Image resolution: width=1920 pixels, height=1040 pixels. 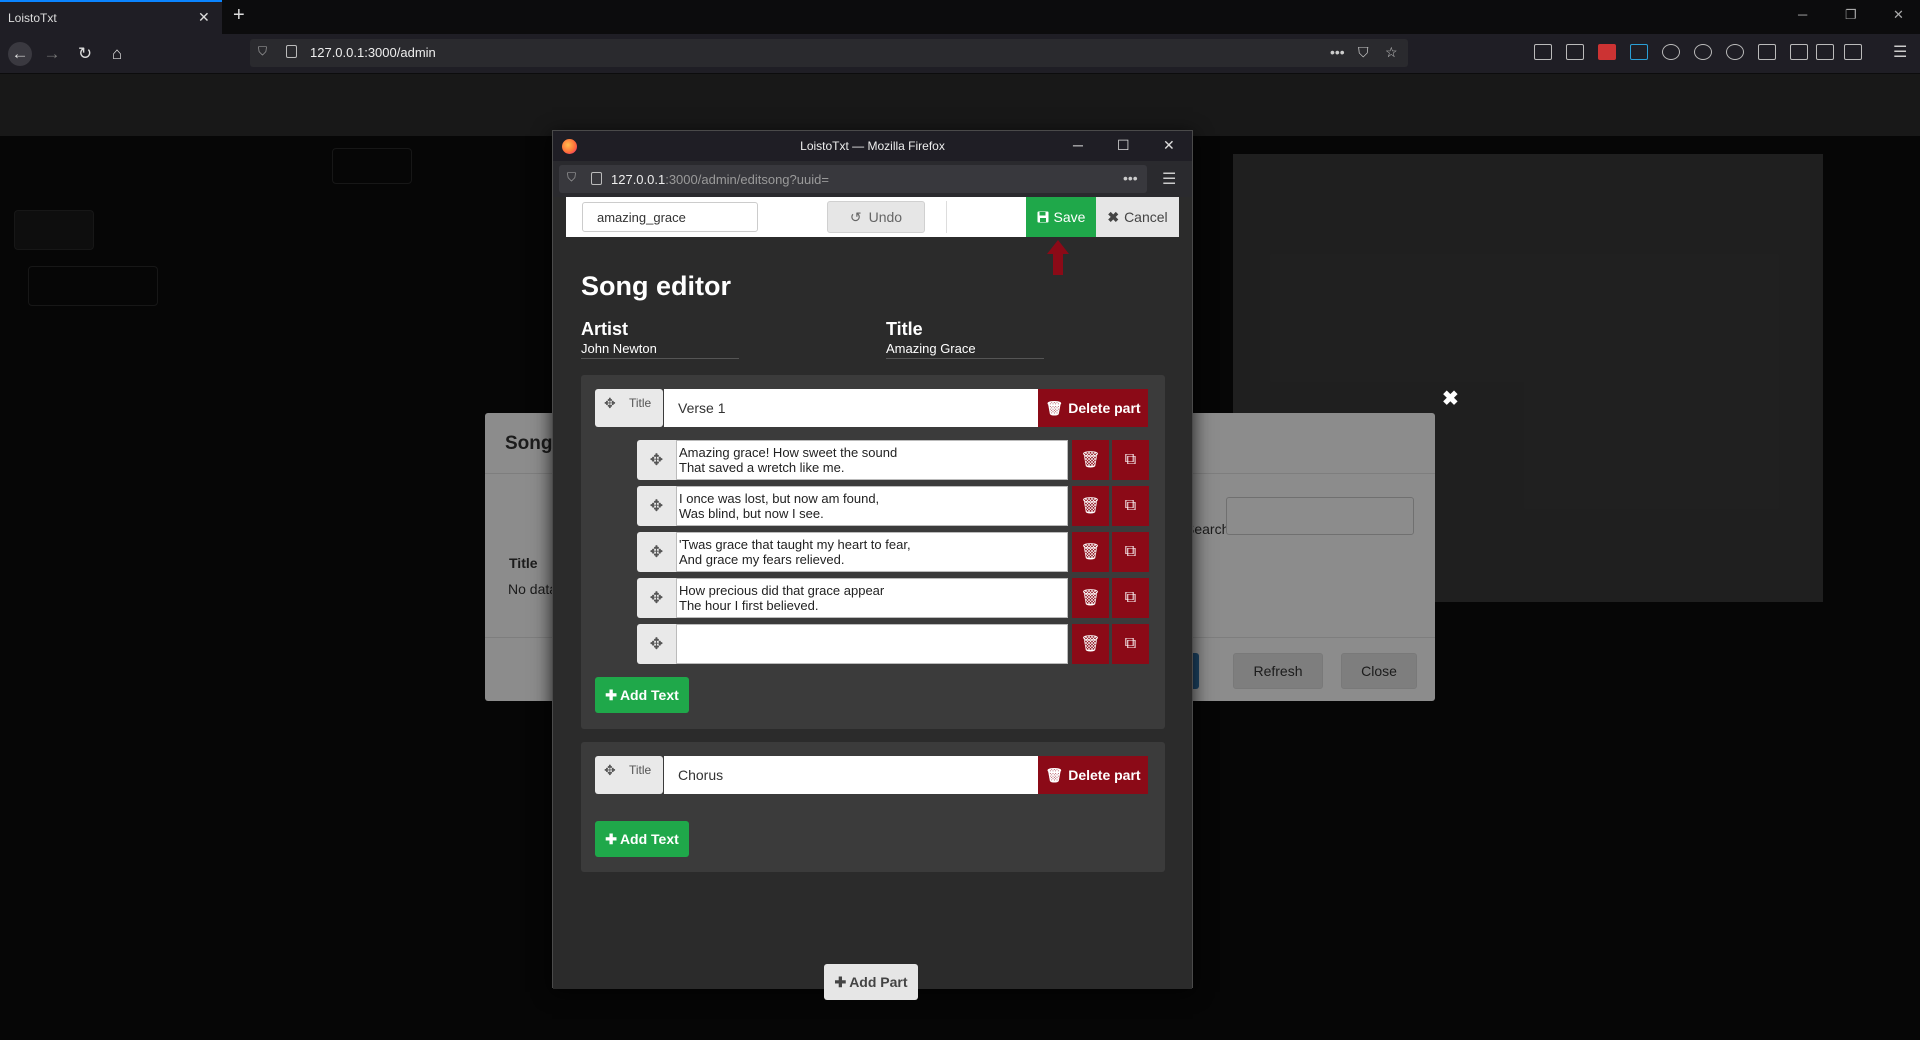 What do you see at coordinates (965, 350) in the screenshot?
I see `title-field: Amazing Grace` at bounding box center [965, 350].